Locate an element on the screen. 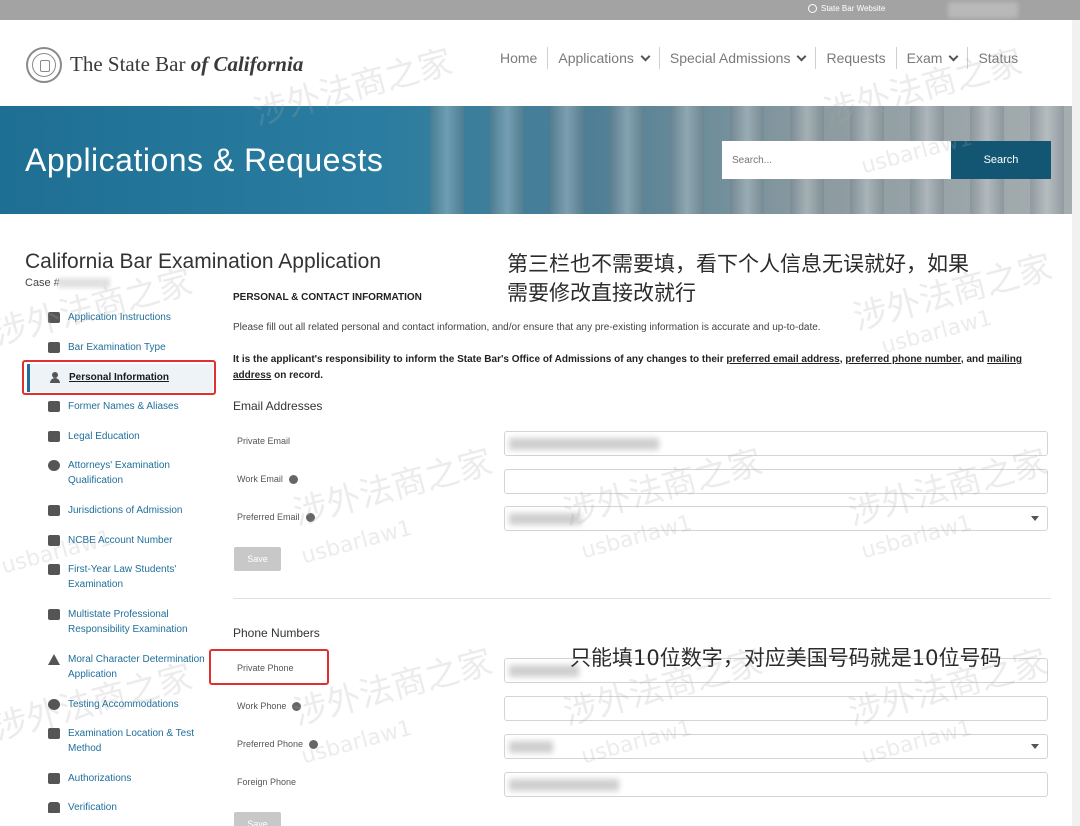 This screenshot has height=826, width=1080. sidebar-item-label: Testing Accommodations is located at coordinates (123, 704).